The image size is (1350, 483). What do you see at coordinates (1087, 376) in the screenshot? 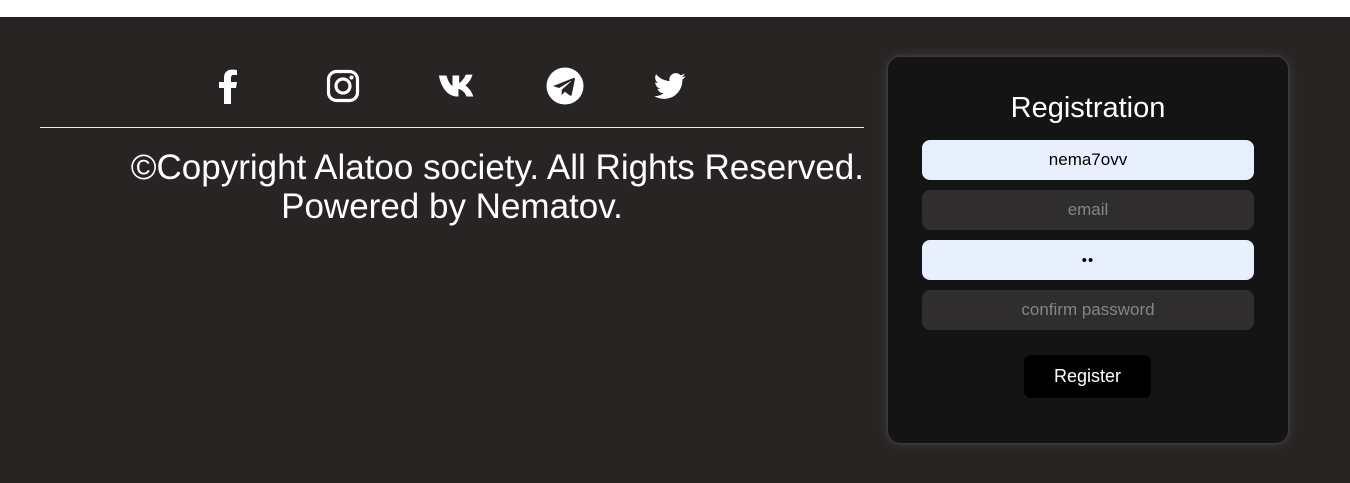
I see `register-button: Register` at bounding box center [1087, 376].